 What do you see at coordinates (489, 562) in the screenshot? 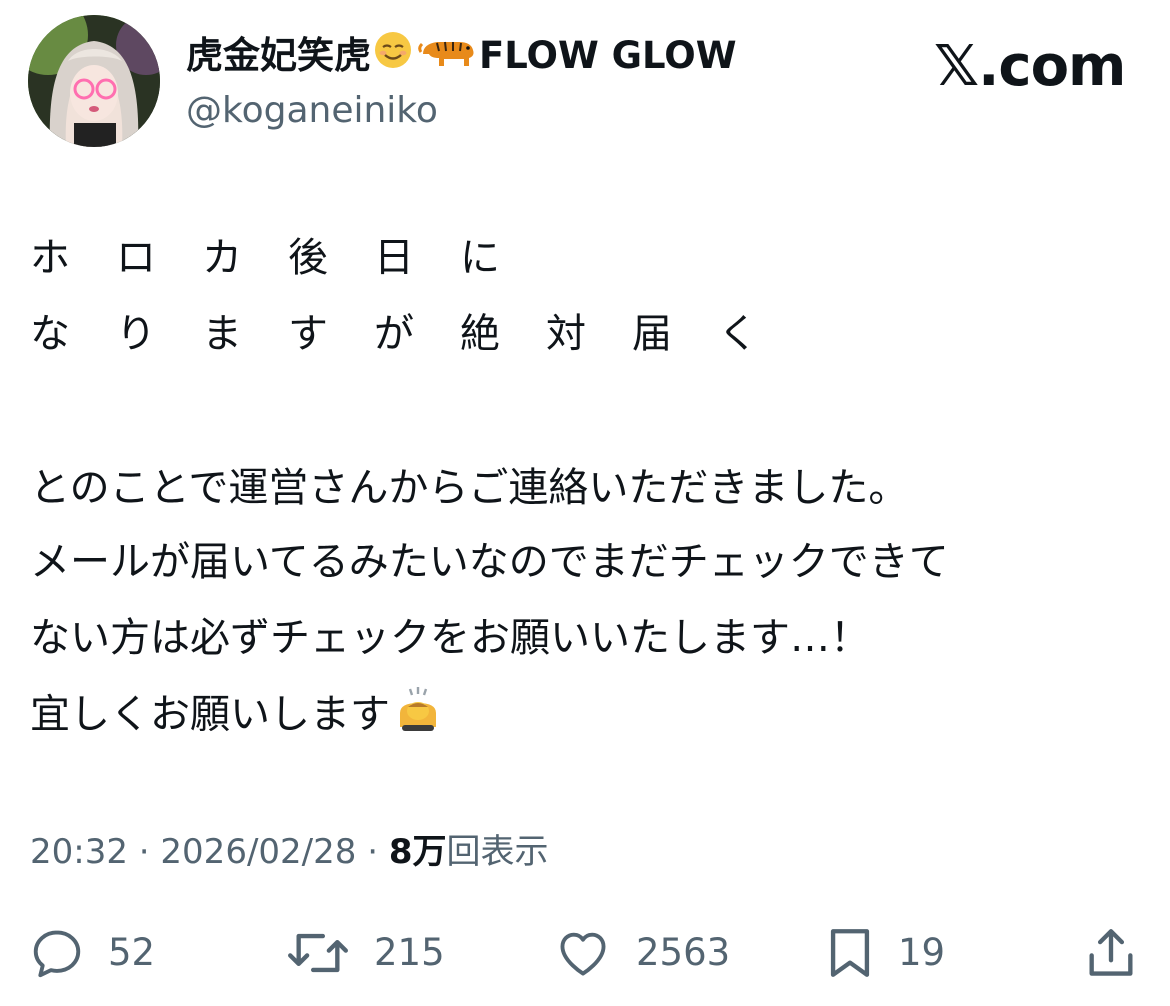
I see `post-text-line: メールが届いてるみたいなのでまだチェックできて` at bounding box center [489, 562].